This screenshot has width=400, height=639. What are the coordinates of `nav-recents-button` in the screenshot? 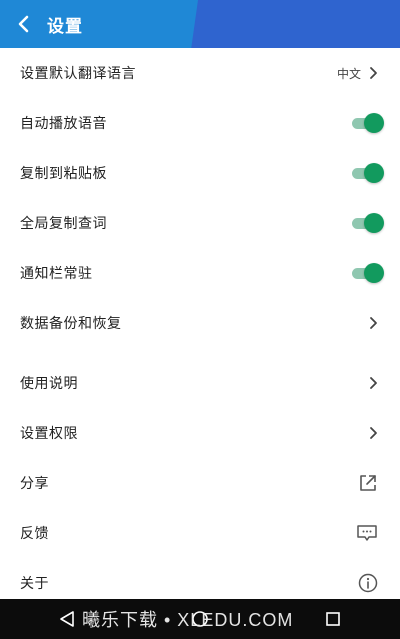 It's located at (333, 619).